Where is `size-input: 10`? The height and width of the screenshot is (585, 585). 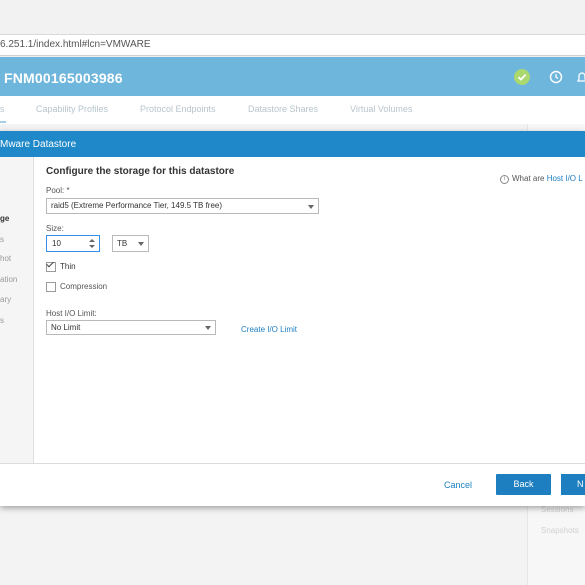
size-input: 10 is located at coordinates (73, 243).